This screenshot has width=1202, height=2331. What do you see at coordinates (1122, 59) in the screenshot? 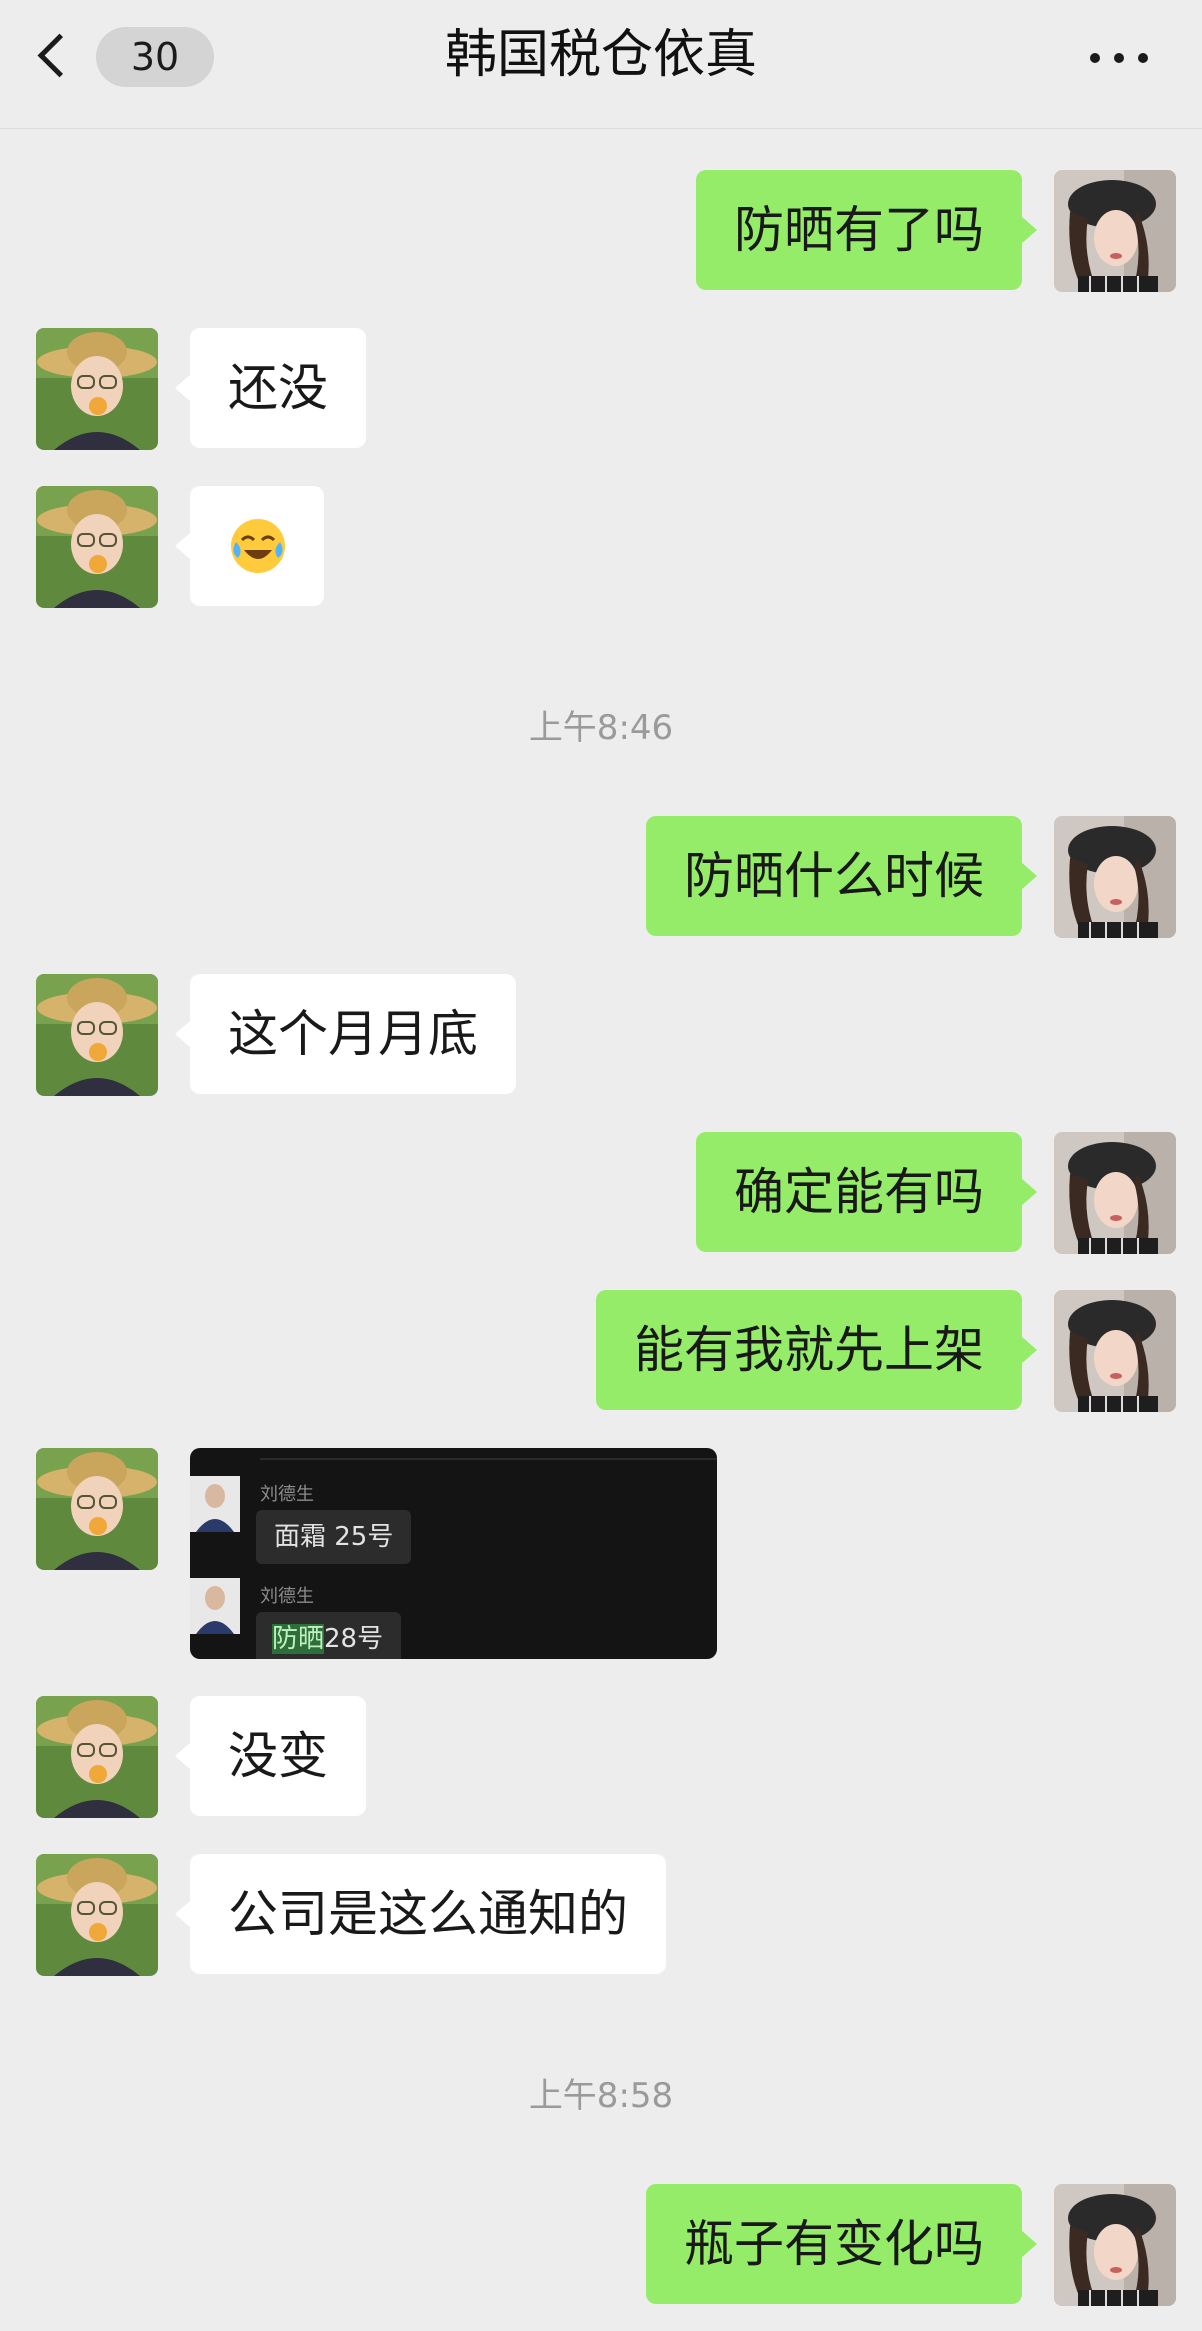
I see `more-options-icon` at bounding box center [1122, 59].